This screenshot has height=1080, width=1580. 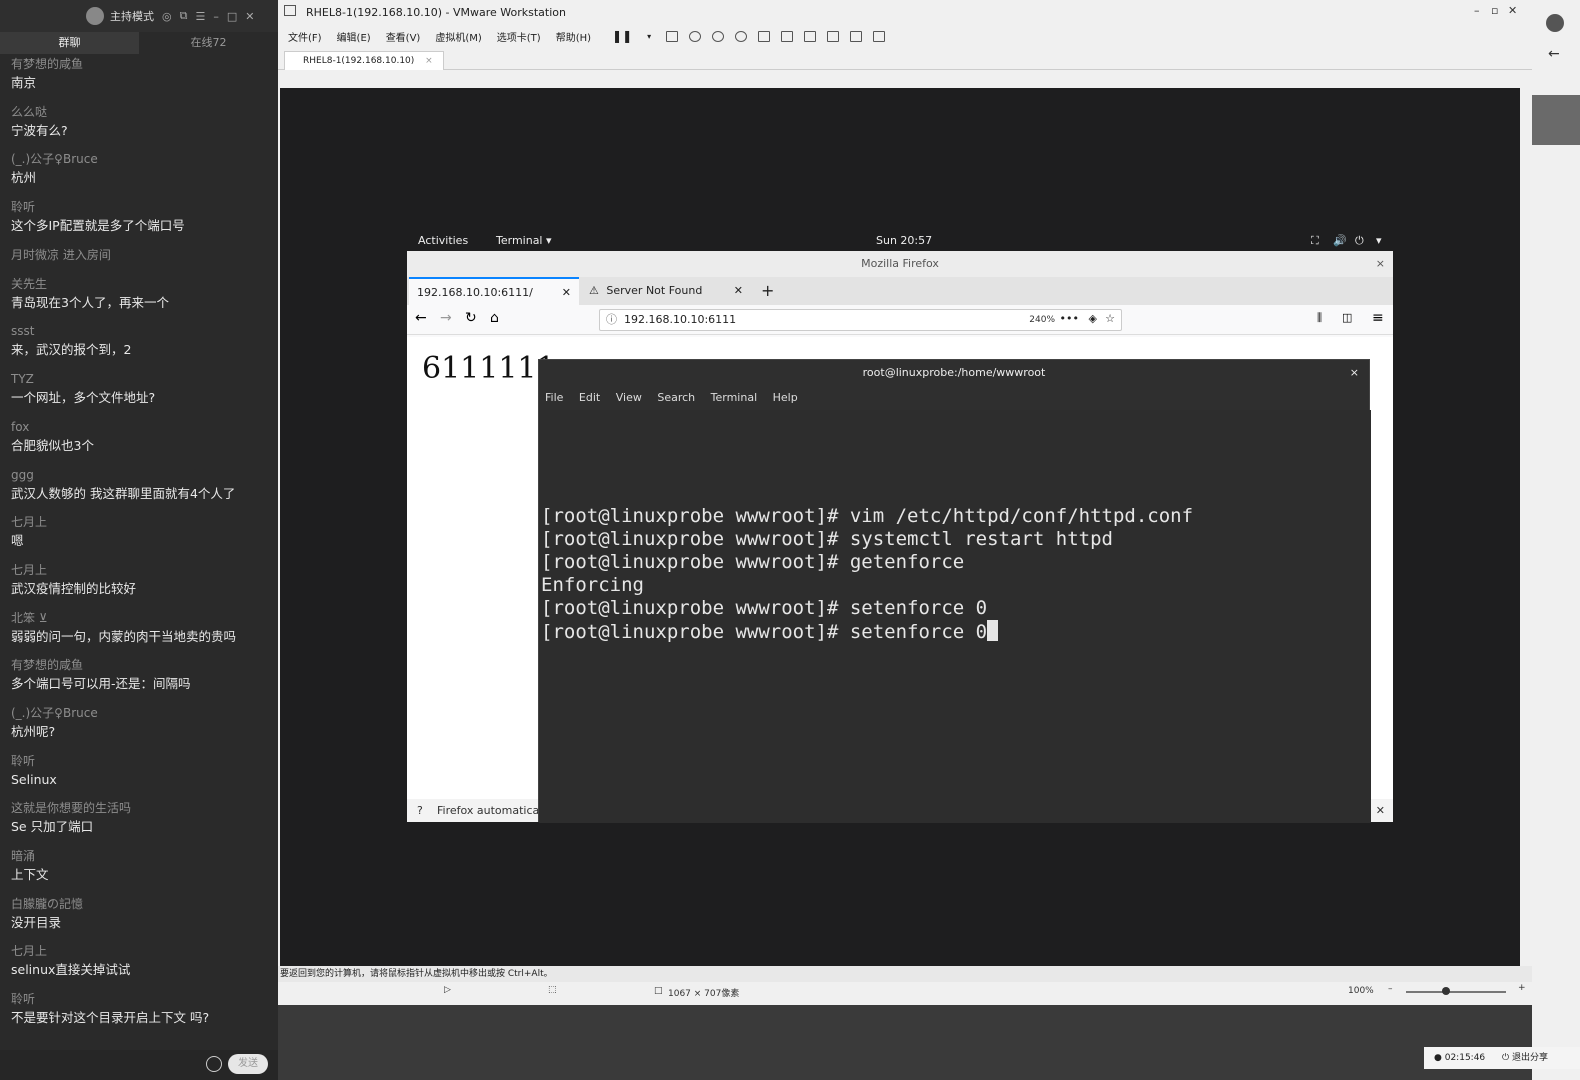 What do you see at coordinates (139, 284) in the screenshot?
I see `chat-username: 关先生` at bounding box center [139, 284].